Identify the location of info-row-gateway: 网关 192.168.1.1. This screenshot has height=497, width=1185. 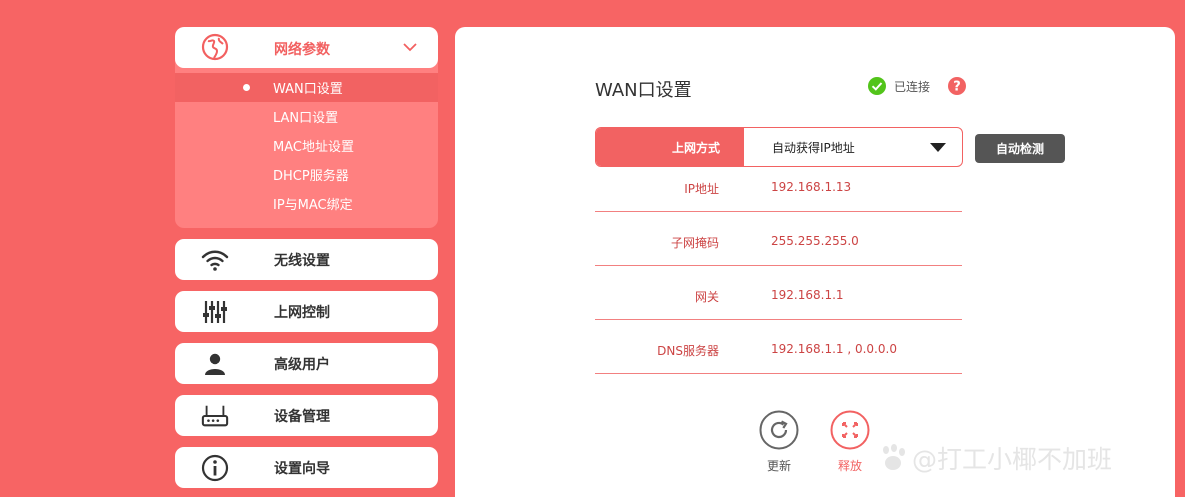
(778, 293).